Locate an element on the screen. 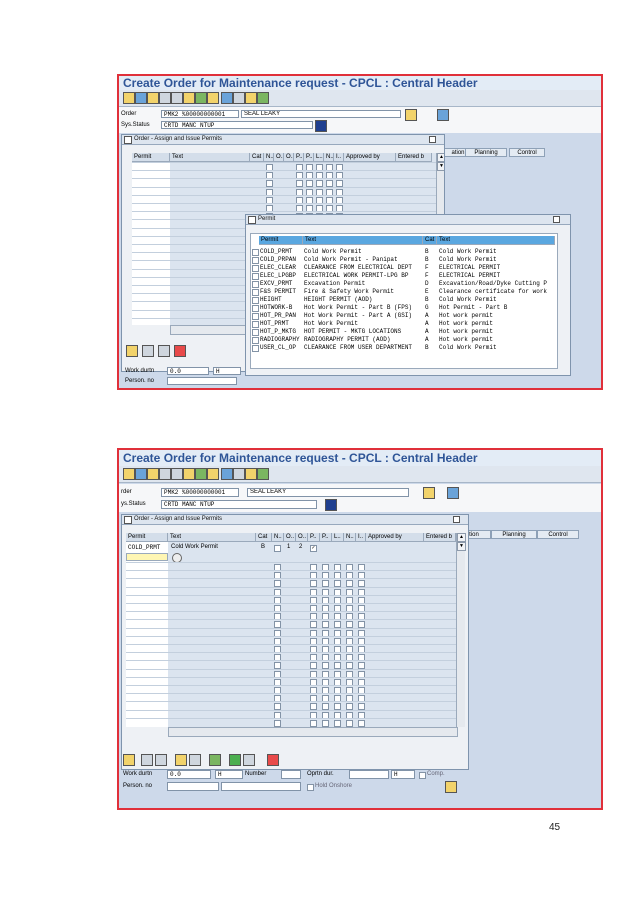  number-field is located at coordinates (291, 774).